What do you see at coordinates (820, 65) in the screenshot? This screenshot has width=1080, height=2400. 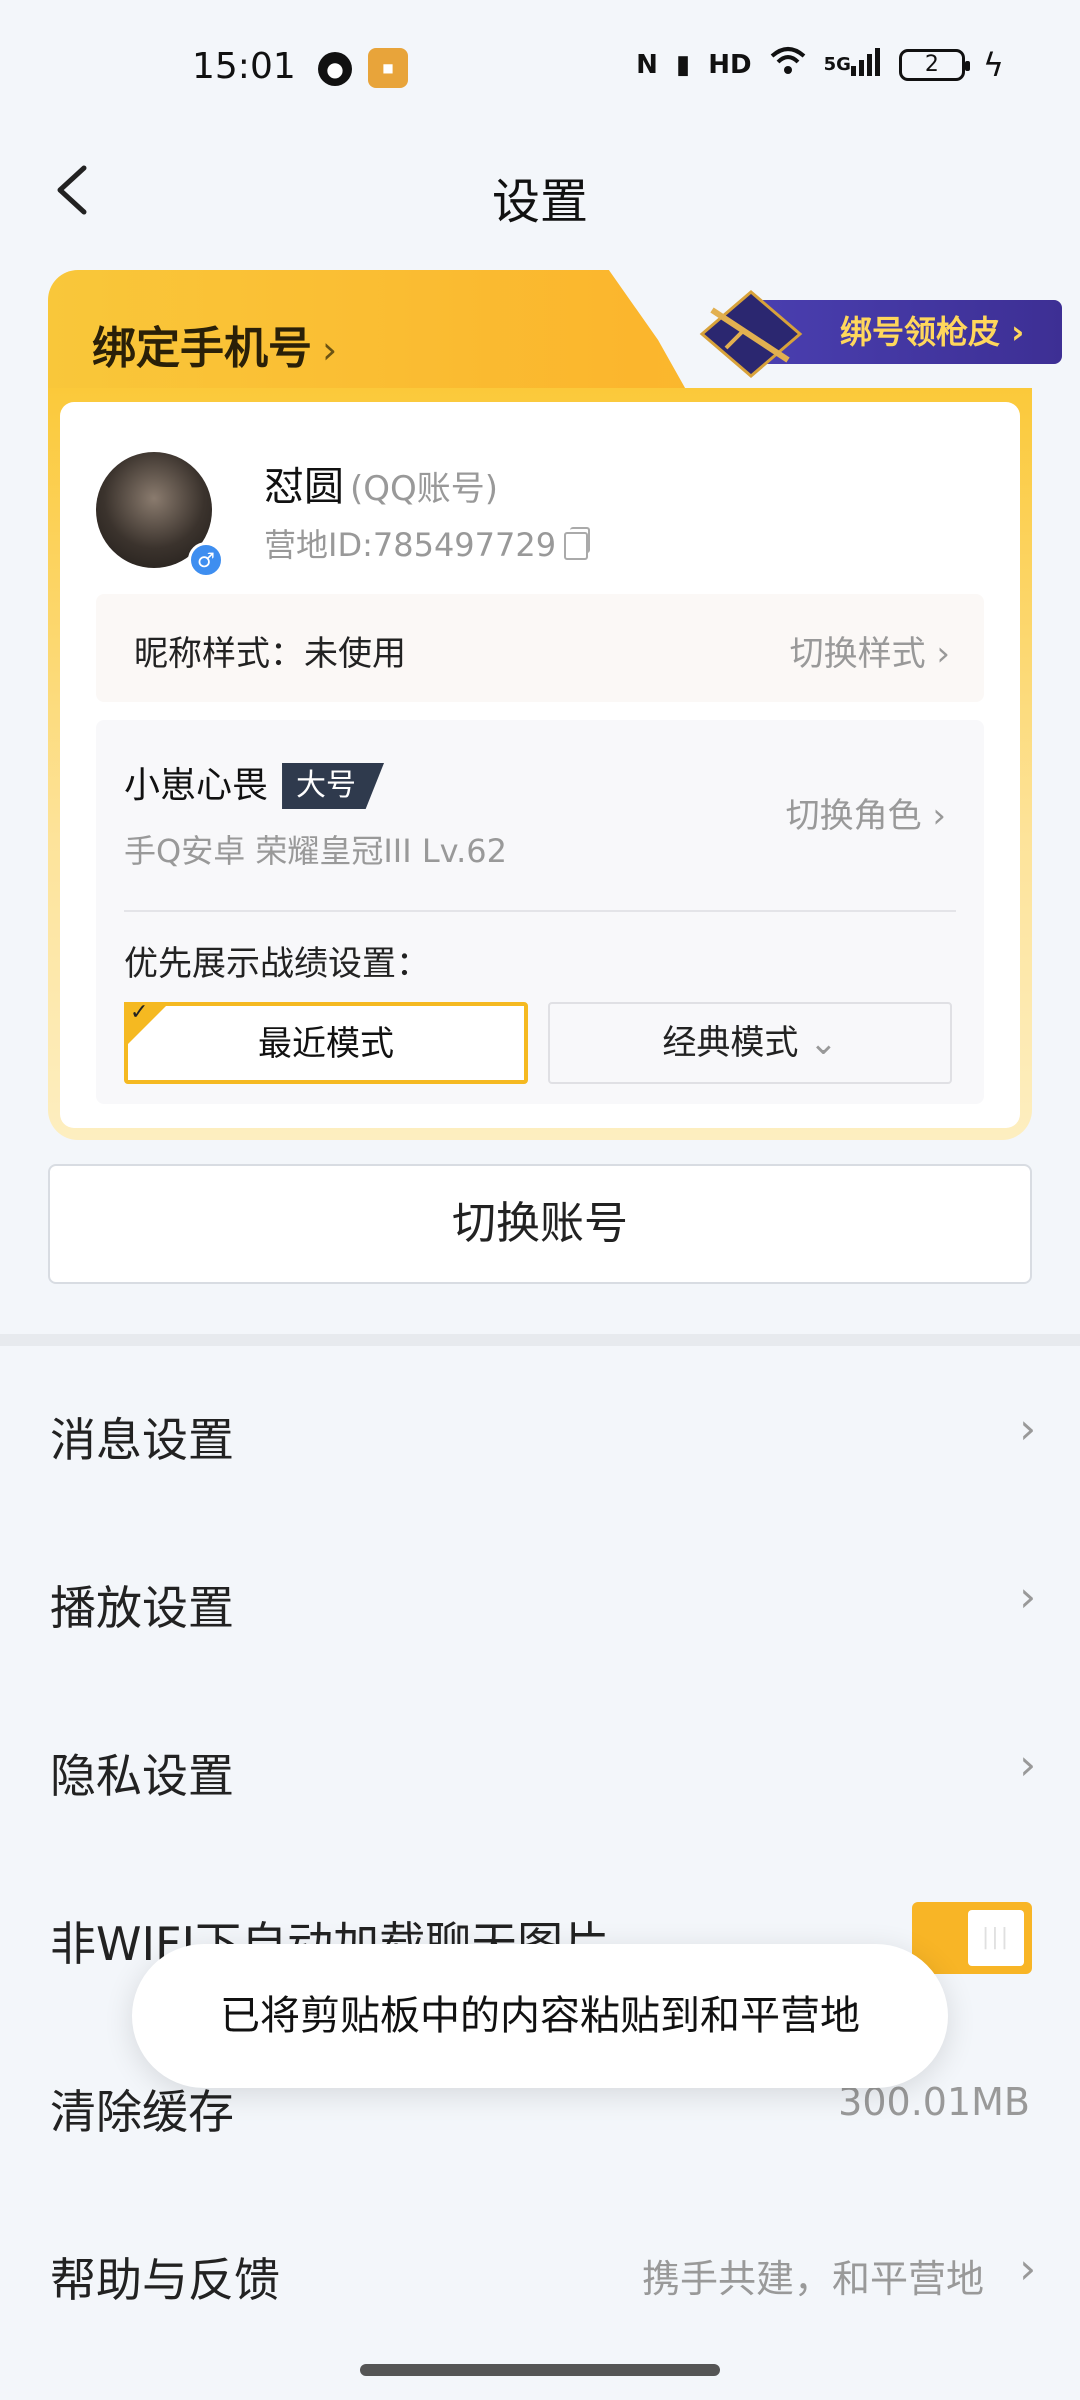 I see `status-icons: N ▮ HD 5G 2 ϟ` at bounding box center [820, 65].